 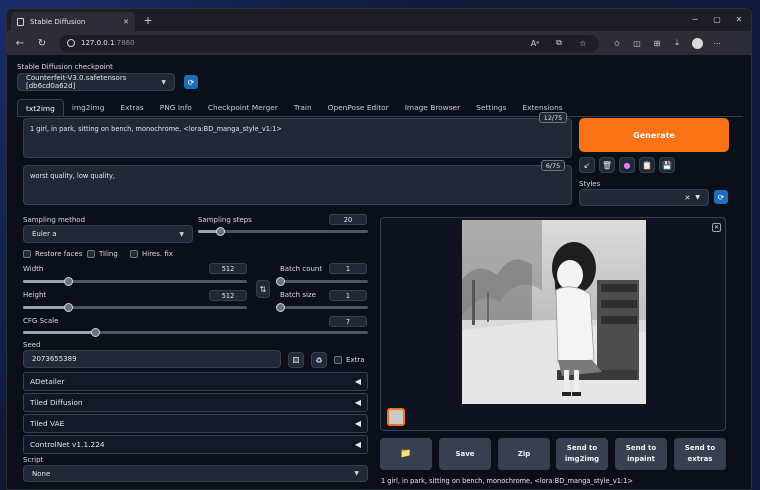 What do you see at coordinates (717, 19) in the screenshot?
I see `maximize-icon: ▢` at bounding box center [717, 19].